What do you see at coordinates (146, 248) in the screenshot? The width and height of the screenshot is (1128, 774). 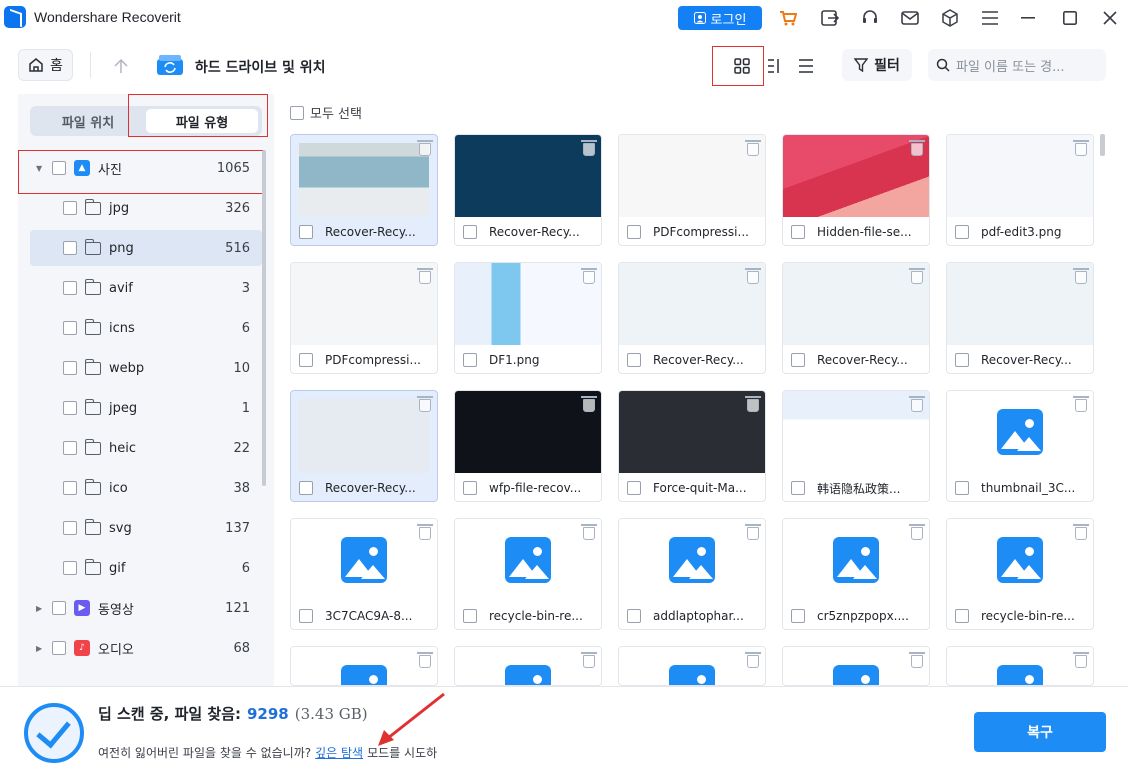 I see `tree-subtype-png: png 516` at bounding box center [146, 248].